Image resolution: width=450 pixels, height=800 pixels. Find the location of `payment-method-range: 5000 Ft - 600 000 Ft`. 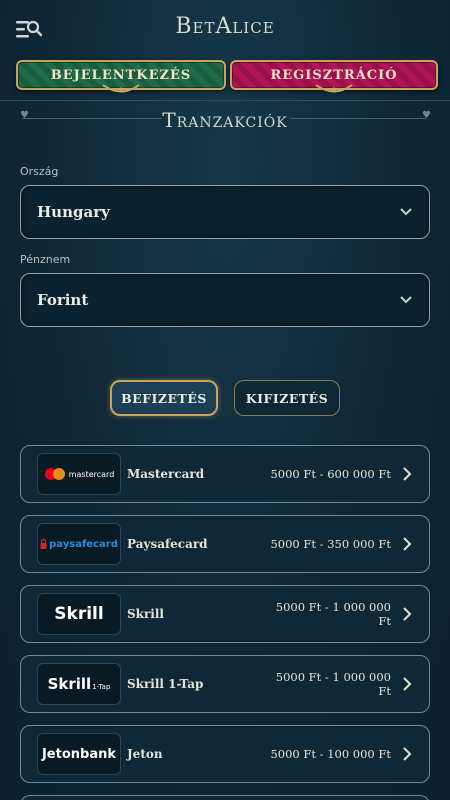

payment-method-range: 5000 Ft - 600 000 Ft is located at coordinates (330, 474).